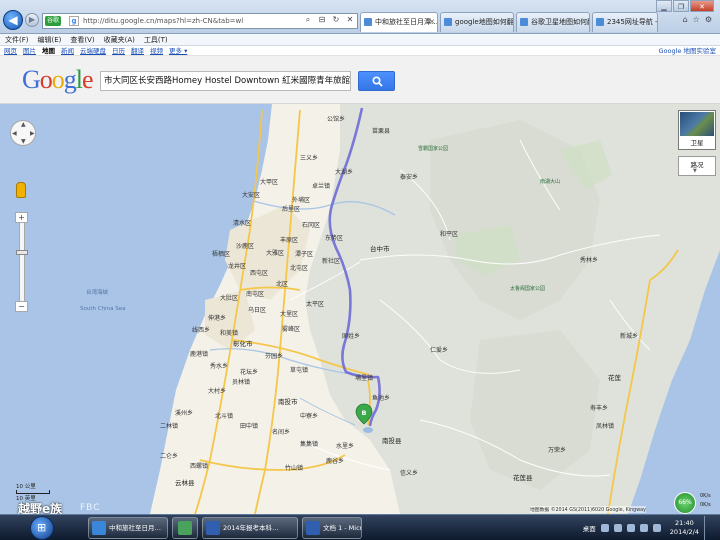 This screenshot has height=540, width=720. I want to click on traffic-label: 路况, so click(697, 165).